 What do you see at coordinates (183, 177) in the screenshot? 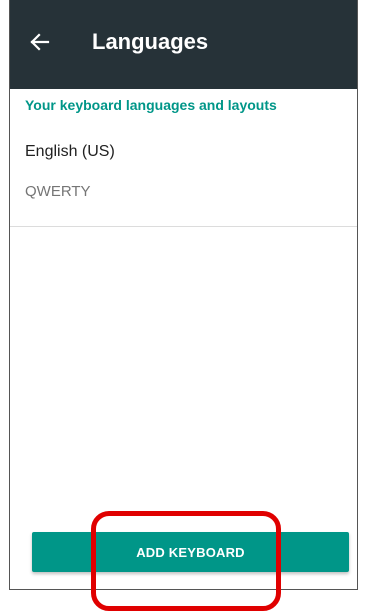
I see `language-list-item: English (US) QWERTY` at bounding box center [183, 177].